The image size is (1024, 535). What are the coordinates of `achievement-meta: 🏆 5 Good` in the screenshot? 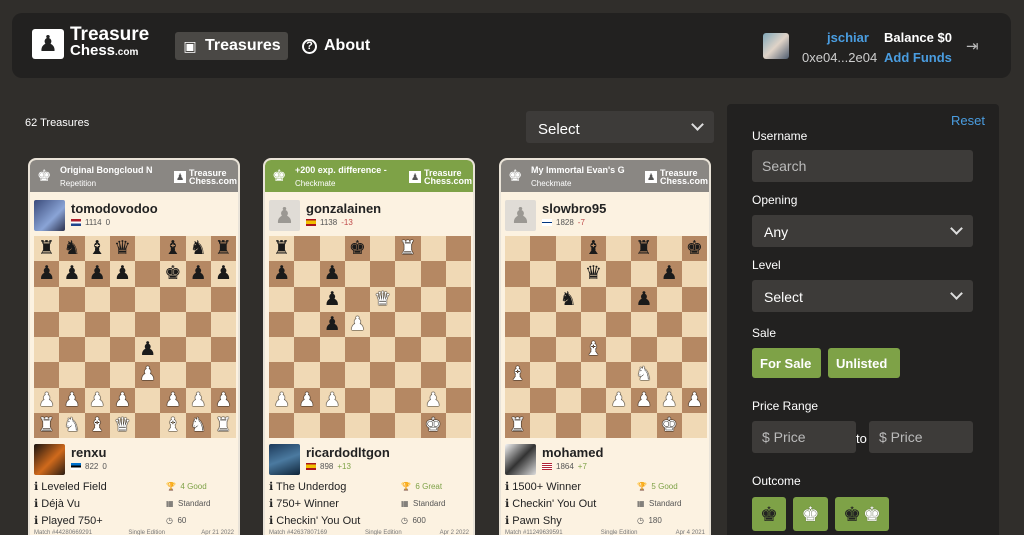 It's located at (657, 486).